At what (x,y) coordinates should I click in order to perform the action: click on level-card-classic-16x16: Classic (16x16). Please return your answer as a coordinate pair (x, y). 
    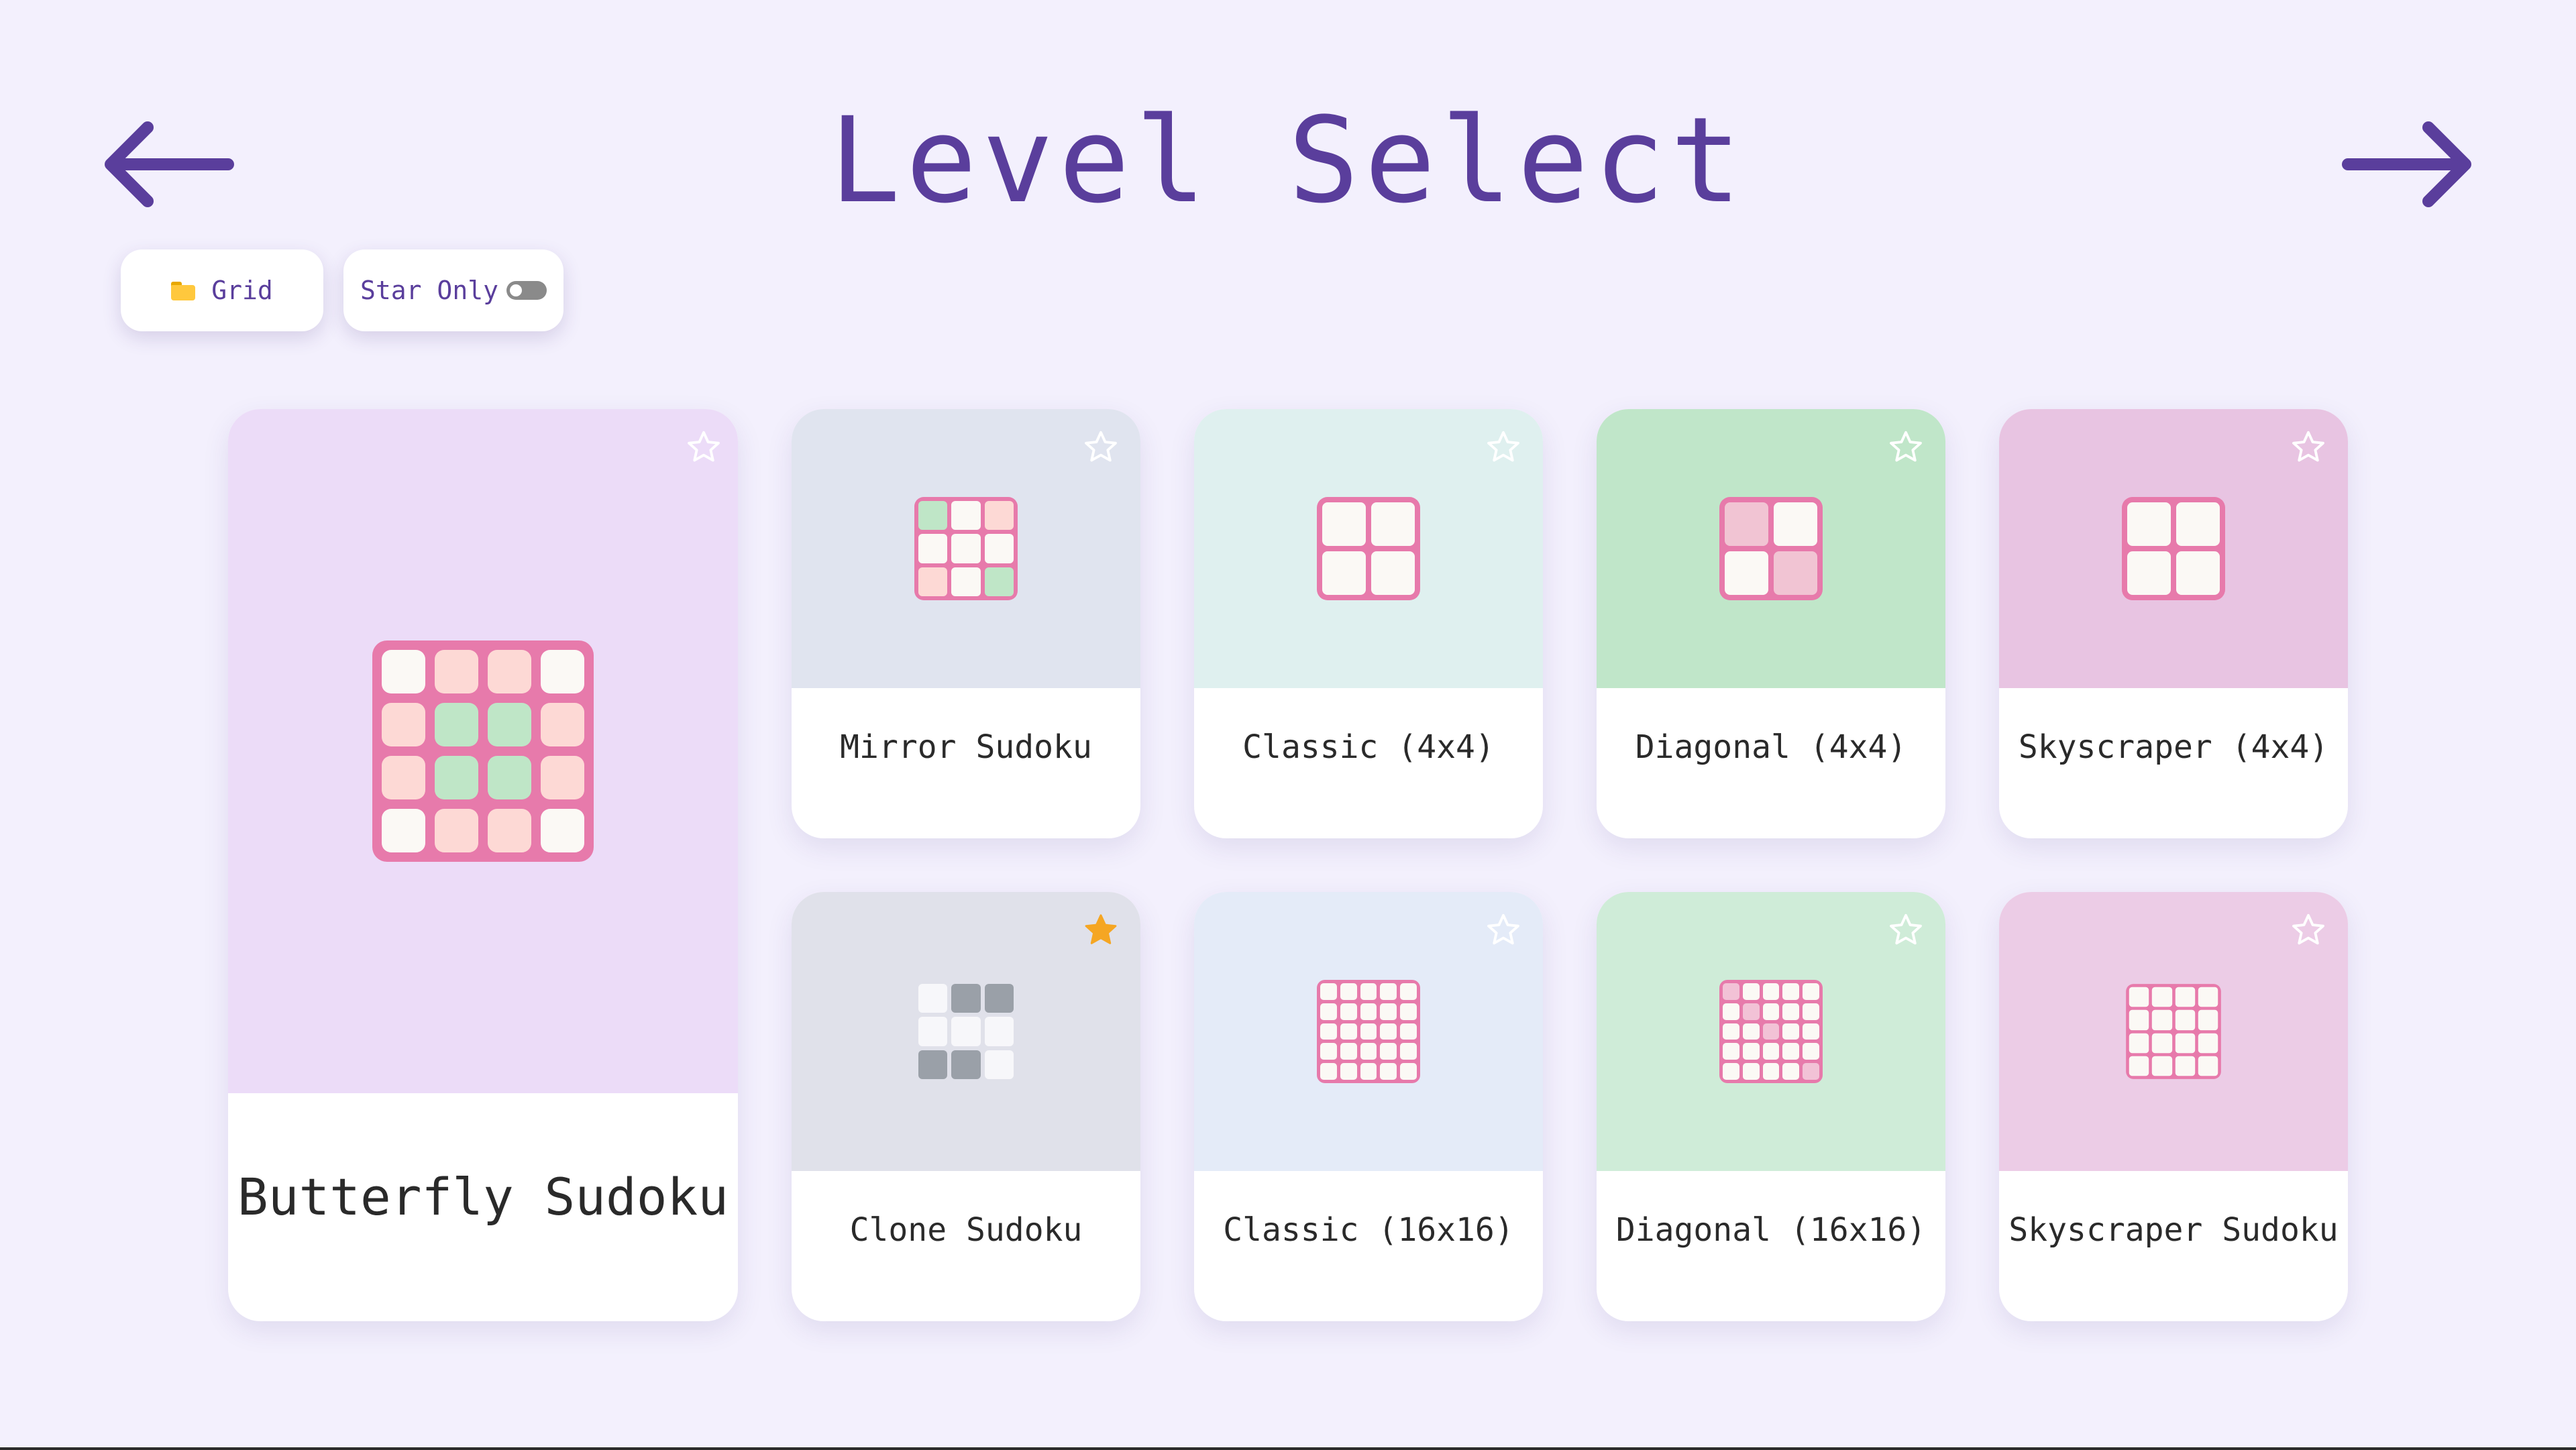
    Looking at the image, I should click on (1368, 1106).